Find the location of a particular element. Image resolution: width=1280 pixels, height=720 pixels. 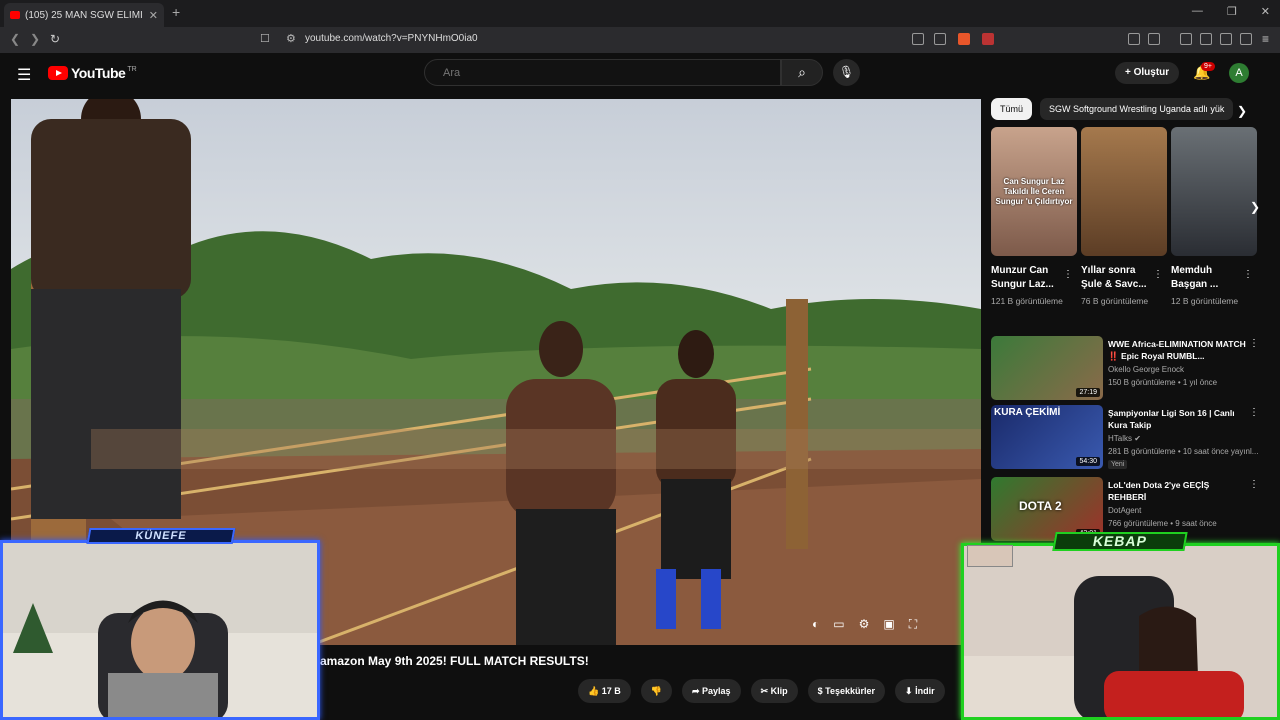

streamer-webcam-left is located at coordinates (160, 630).